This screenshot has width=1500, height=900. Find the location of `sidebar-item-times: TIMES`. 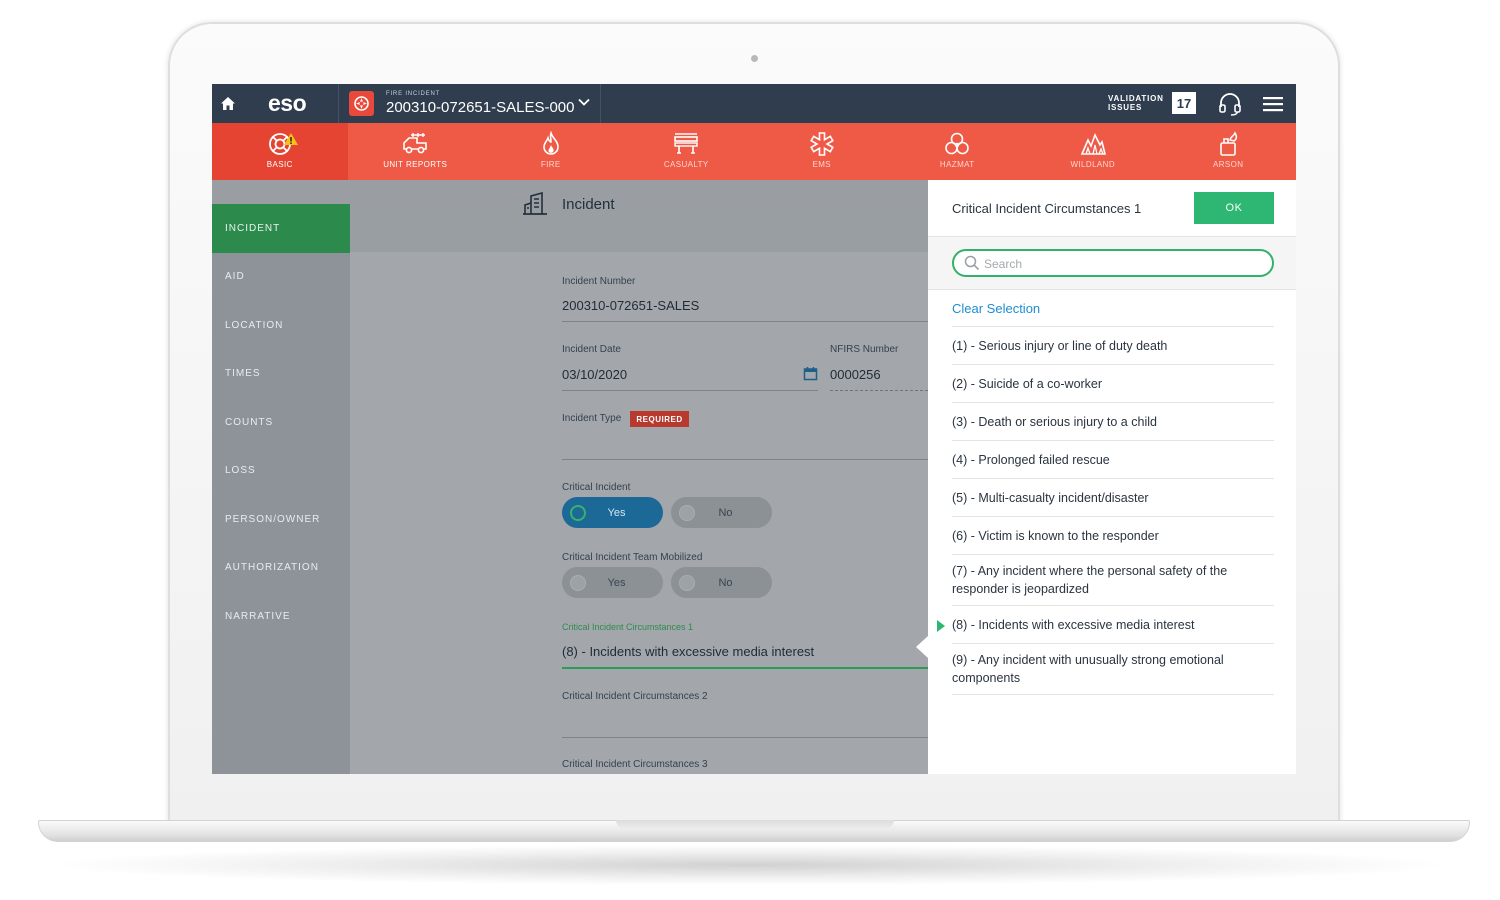

sidebar-item-times: TIMES is located at coordinates (281, 374).